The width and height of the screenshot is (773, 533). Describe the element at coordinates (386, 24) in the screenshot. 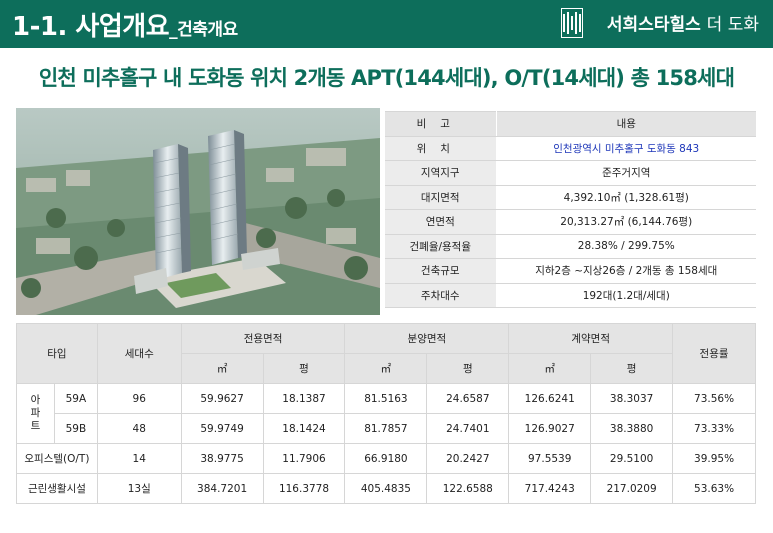

I see `page-header: 1-1. 사업개요_건축개요 서희스타힐스 더 도화` at that location.